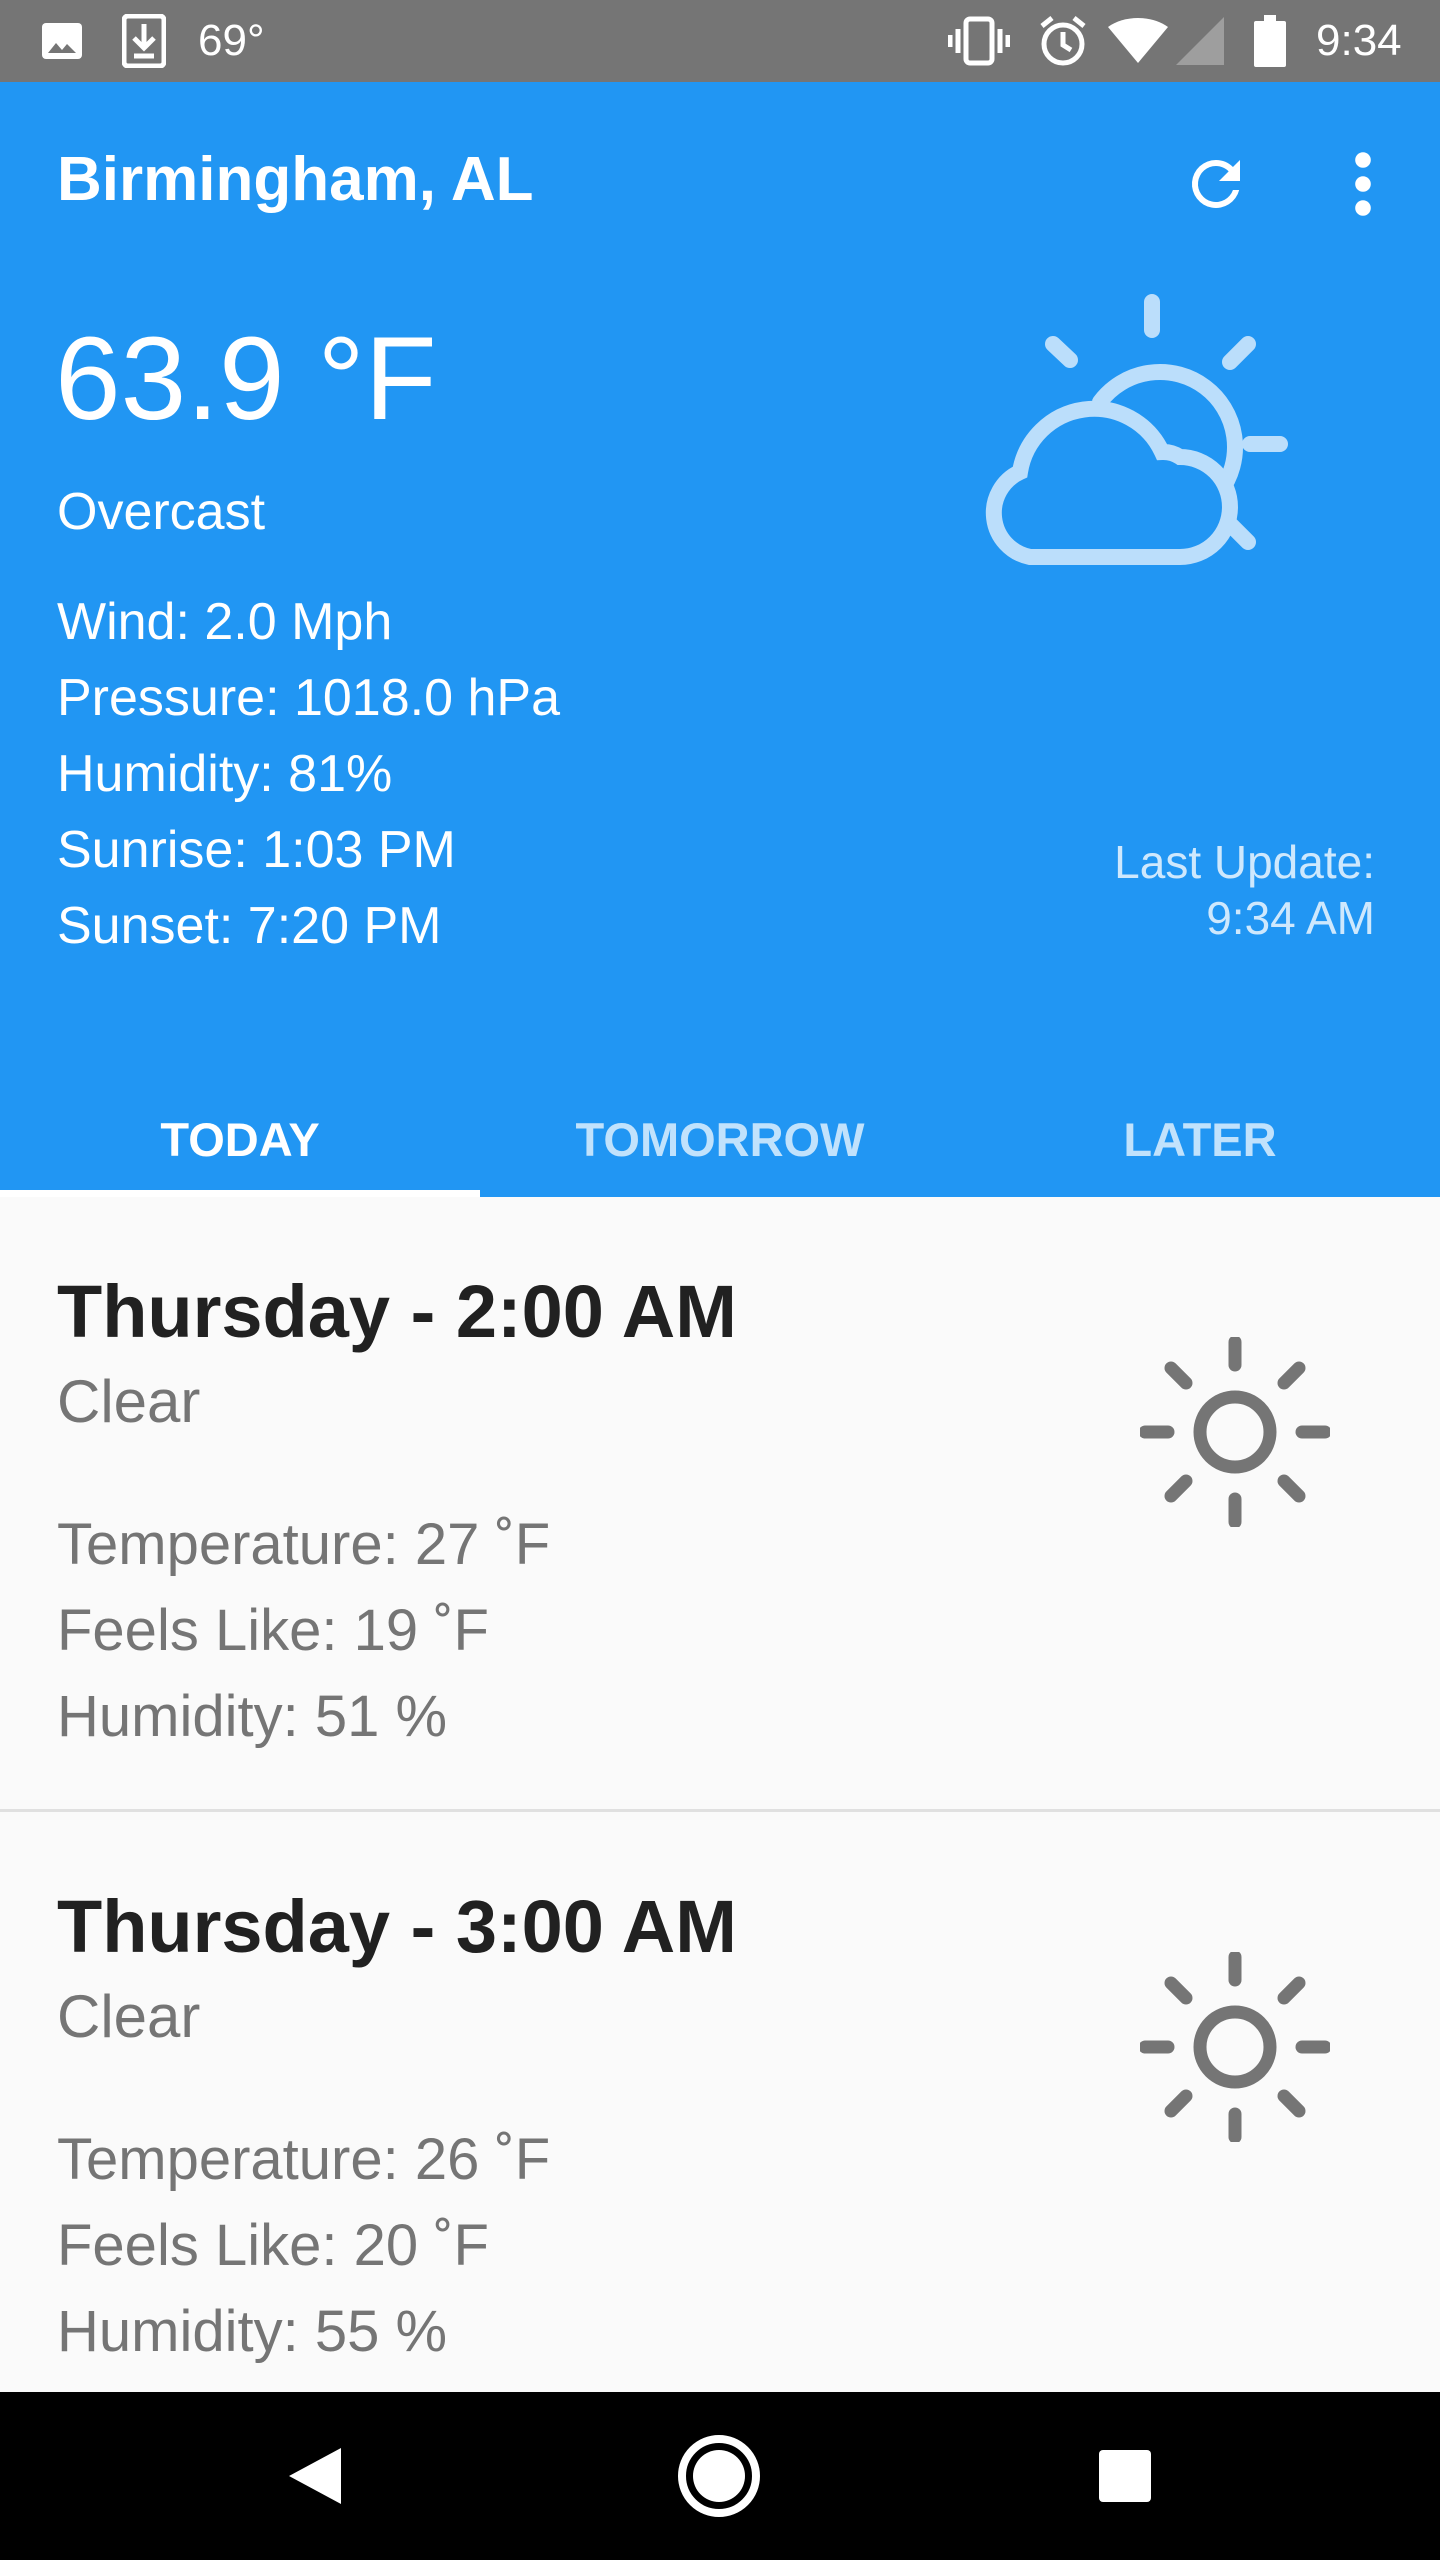 The height and width of the screenshot is (2560, 1440). I want to click on tab-indicator, so click(240, 1193).